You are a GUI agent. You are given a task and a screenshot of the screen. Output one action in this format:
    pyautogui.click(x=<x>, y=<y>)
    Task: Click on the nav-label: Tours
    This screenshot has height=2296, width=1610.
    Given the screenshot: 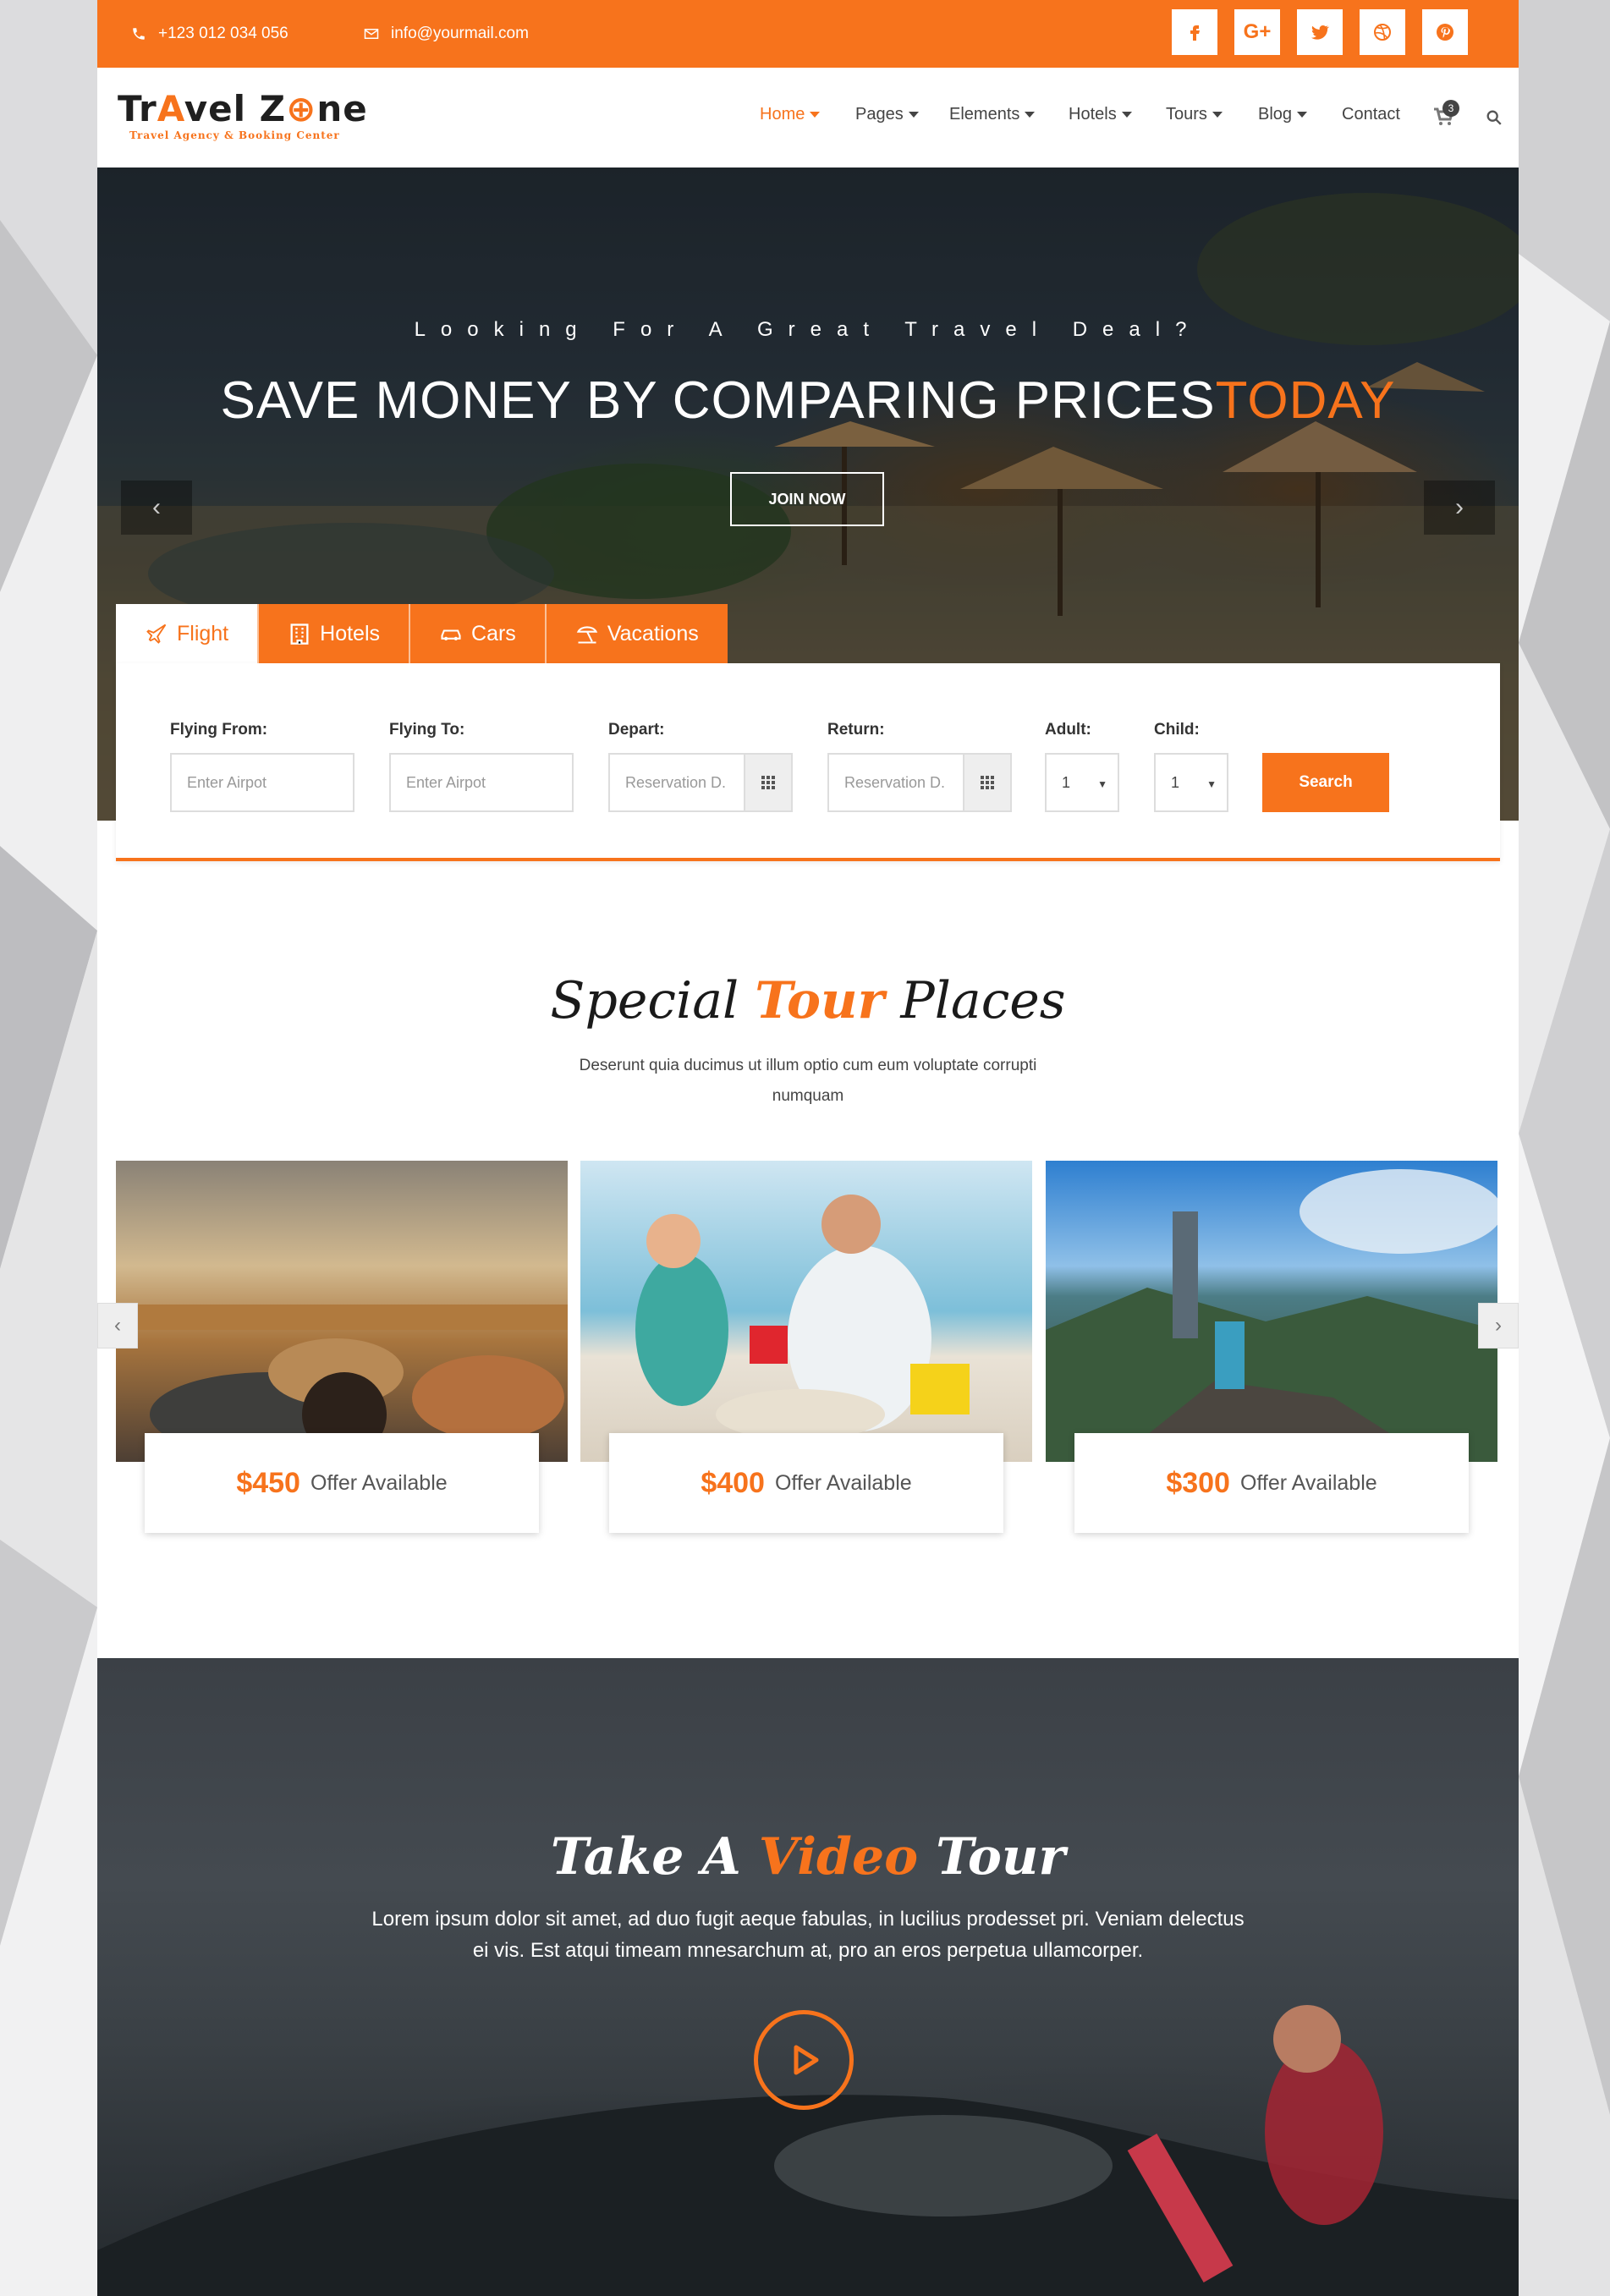 What is the action you would take?
    pyautogui.click(x=1186, y=114)
    